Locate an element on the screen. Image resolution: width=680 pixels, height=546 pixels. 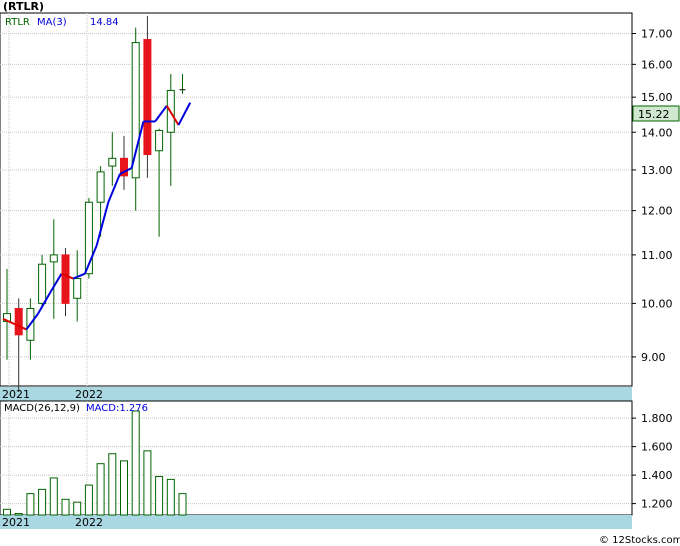
price-tick-label: 17.00 is located at coordinates (657, 34).